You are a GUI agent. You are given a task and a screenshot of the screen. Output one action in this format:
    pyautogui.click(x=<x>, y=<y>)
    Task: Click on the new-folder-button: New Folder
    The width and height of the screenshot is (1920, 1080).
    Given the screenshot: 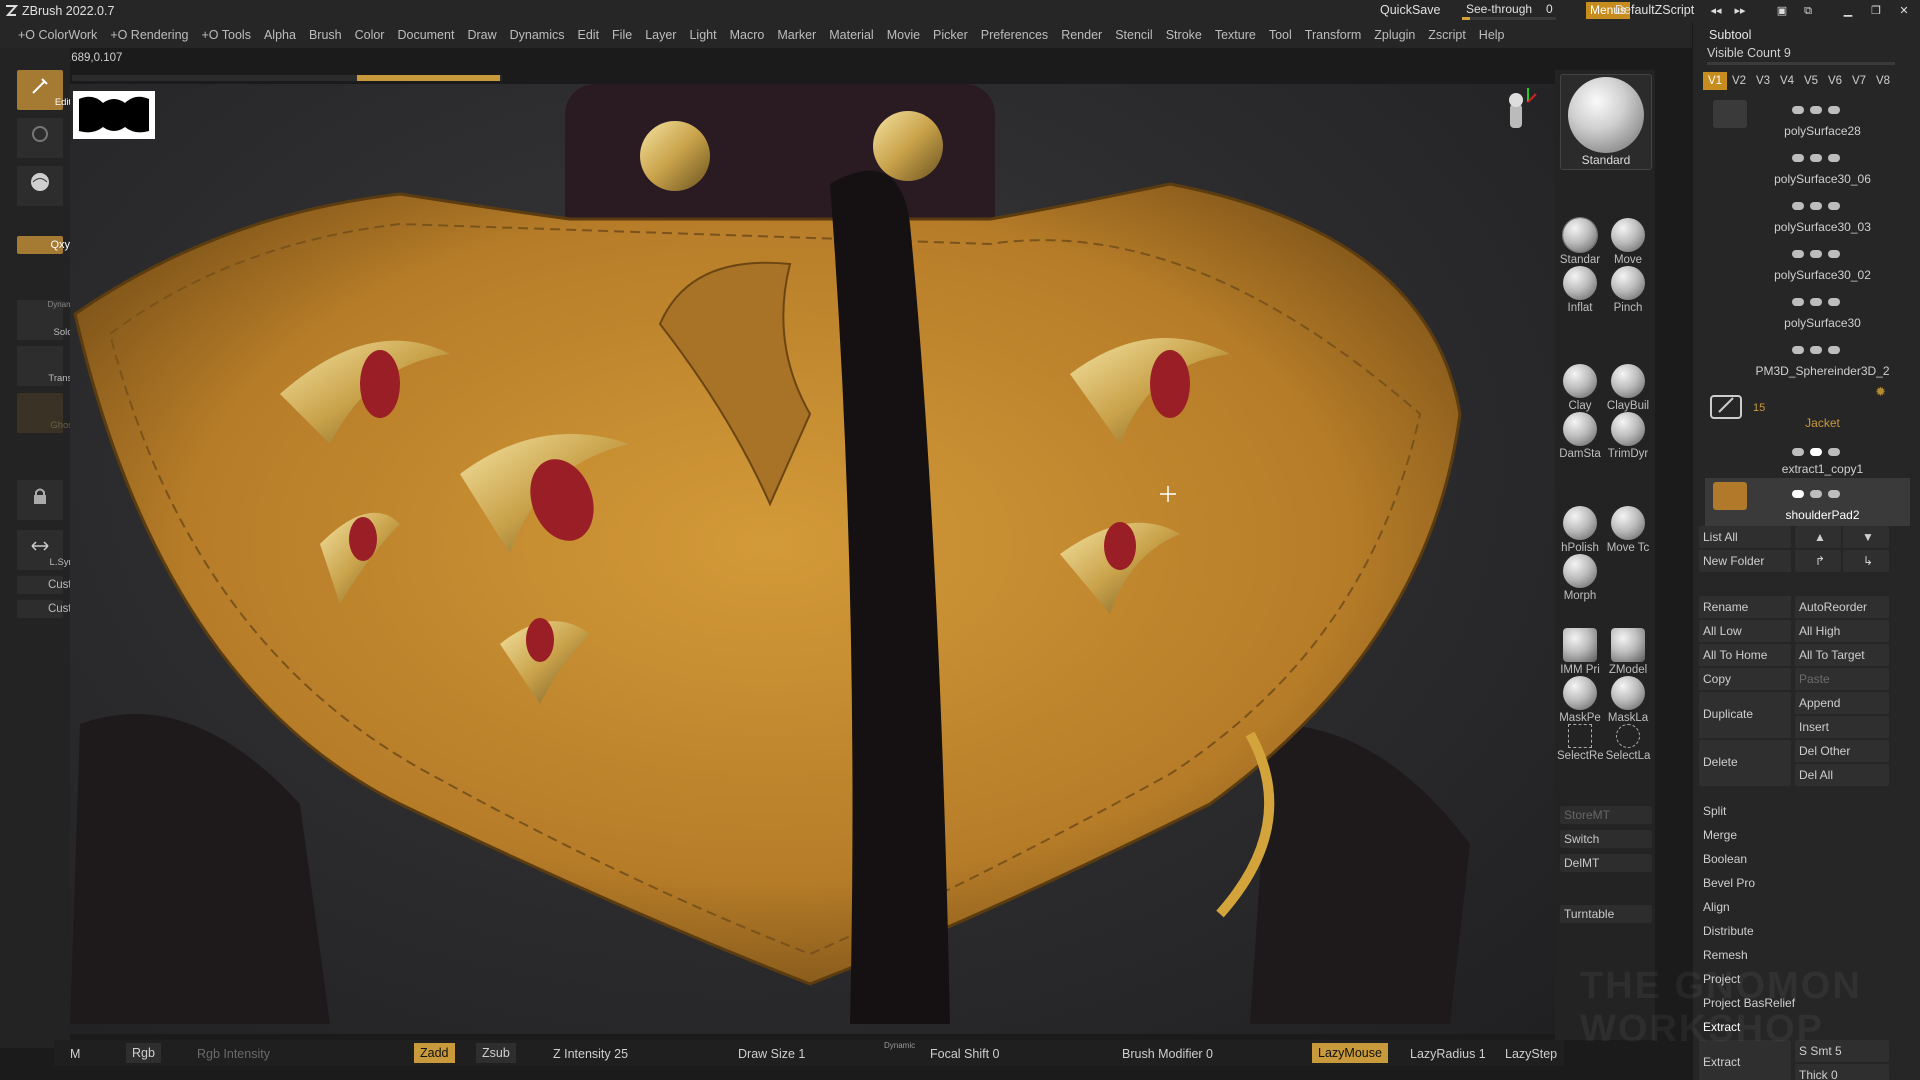 What is the action you would take?
    pyautogui.click(x=1745, y=561)
    